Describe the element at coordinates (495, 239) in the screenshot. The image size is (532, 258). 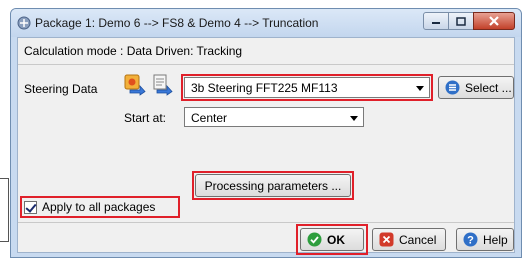
I see `help-button-label: Help` at that location.